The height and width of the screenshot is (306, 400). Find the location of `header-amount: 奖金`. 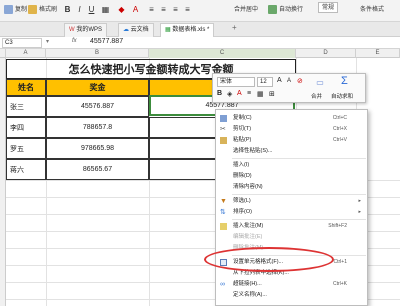

header-amount: 奖金 is located at coordinates (97, 87).